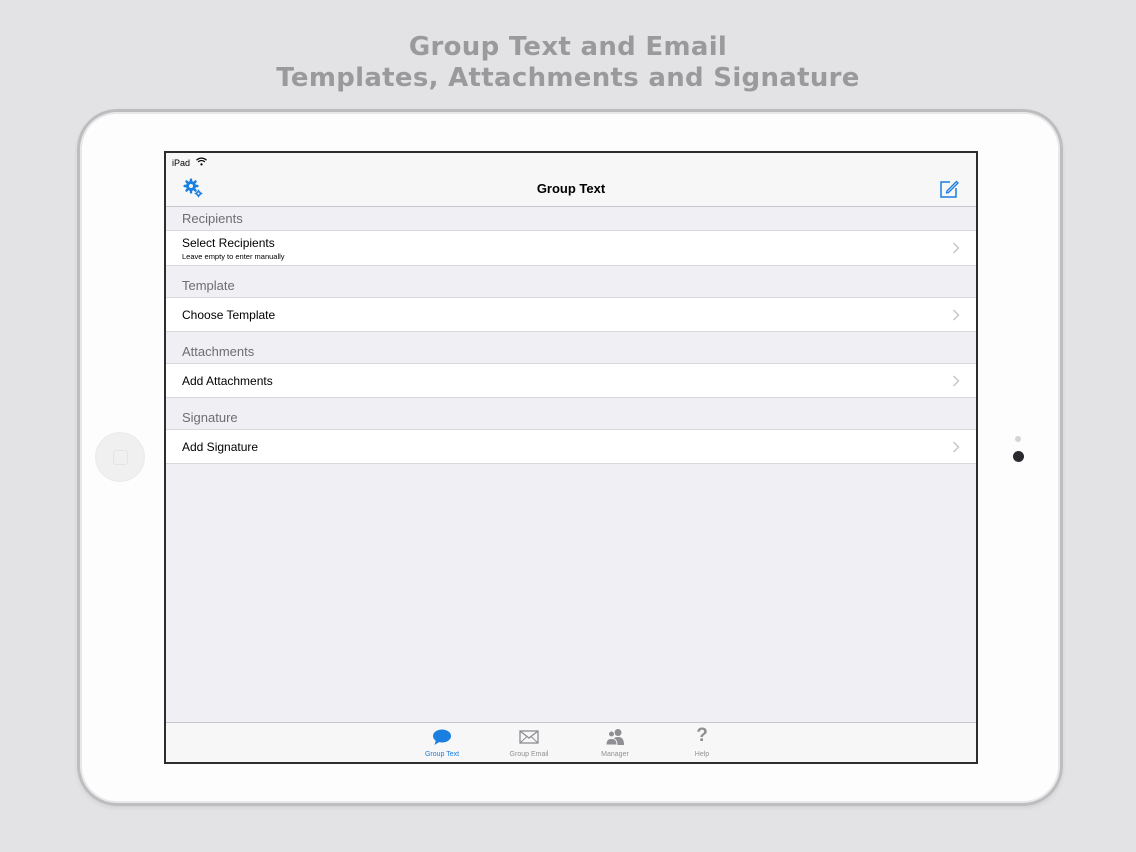 The height and width of the screenshot is (852, 1136). I want to click on ambient-sensor, so click(1018, 439).